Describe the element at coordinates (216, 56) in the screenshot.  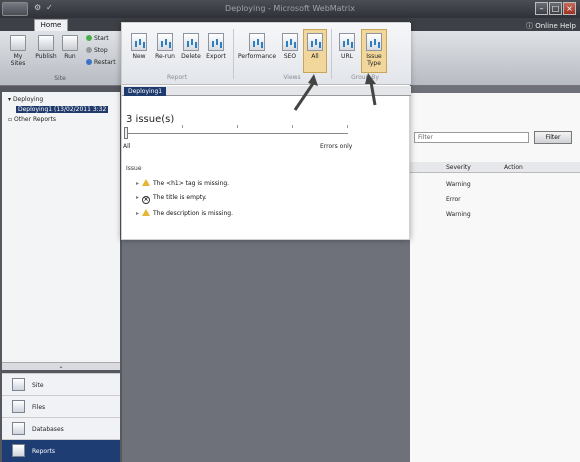
I see `export-label: Export` at that location.